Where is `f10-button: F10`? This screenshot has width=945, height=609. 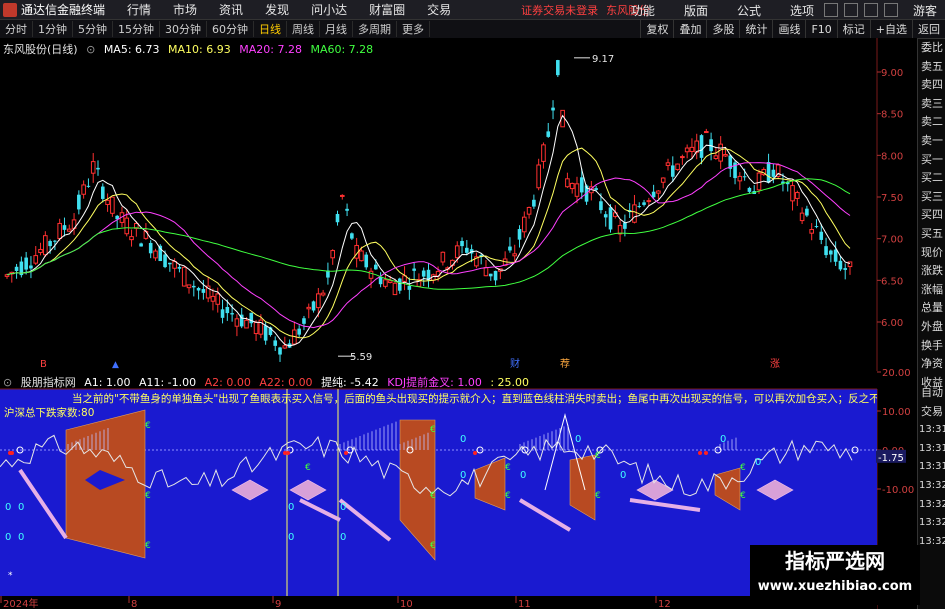 f10-button: F10 is located at coordinates (820, 29).